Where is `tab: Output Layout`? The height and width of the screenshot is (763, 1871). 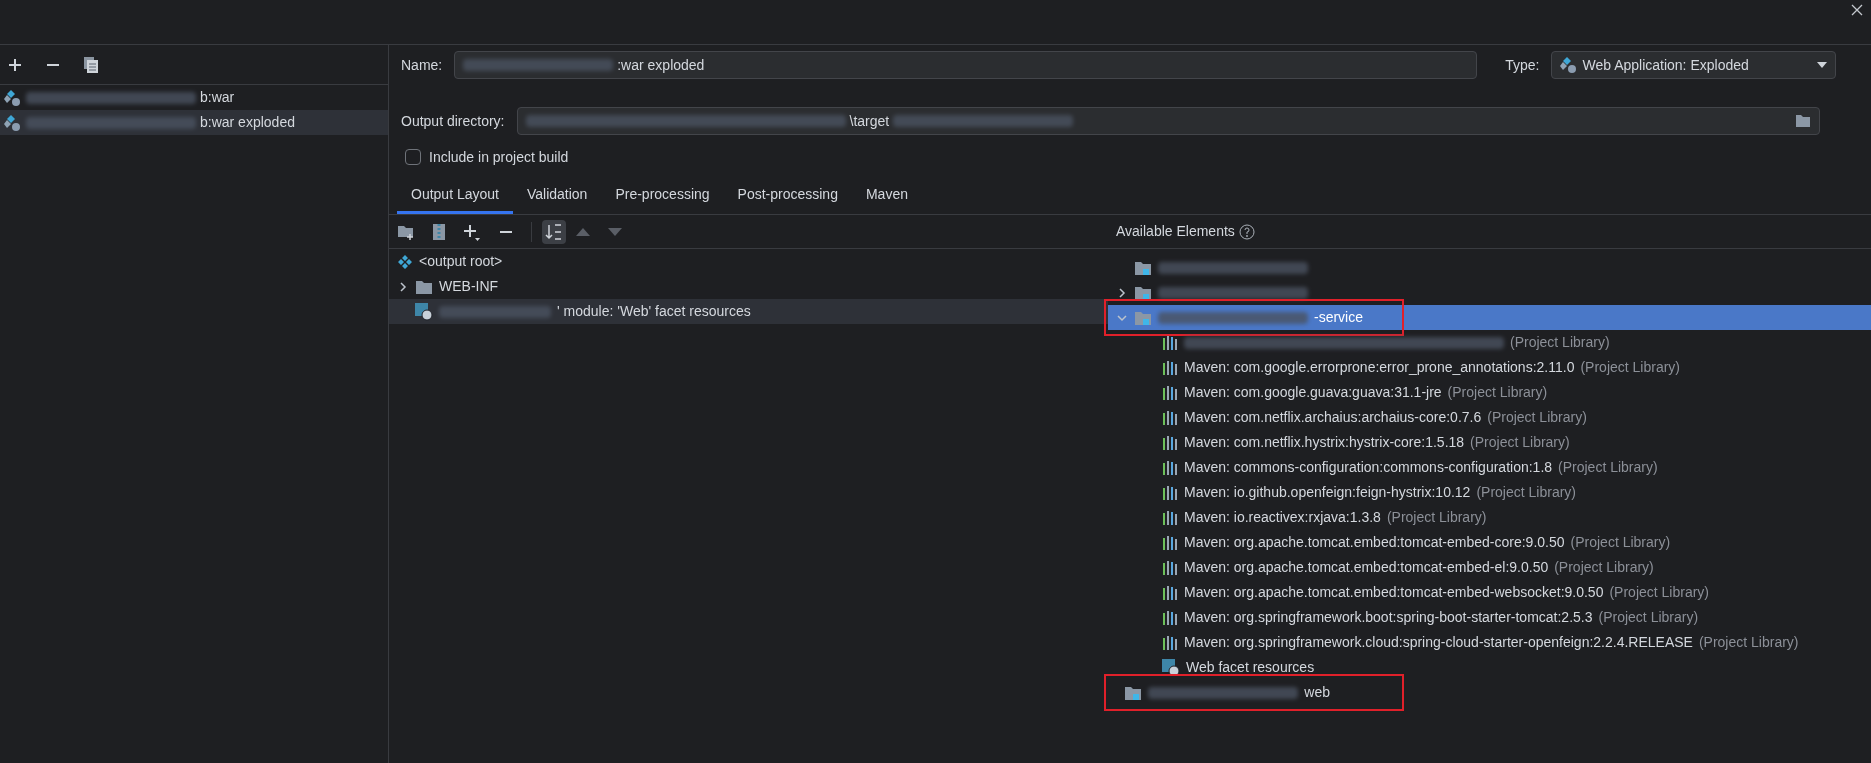 tab: Output Layout is located at coordinates (455, 195).